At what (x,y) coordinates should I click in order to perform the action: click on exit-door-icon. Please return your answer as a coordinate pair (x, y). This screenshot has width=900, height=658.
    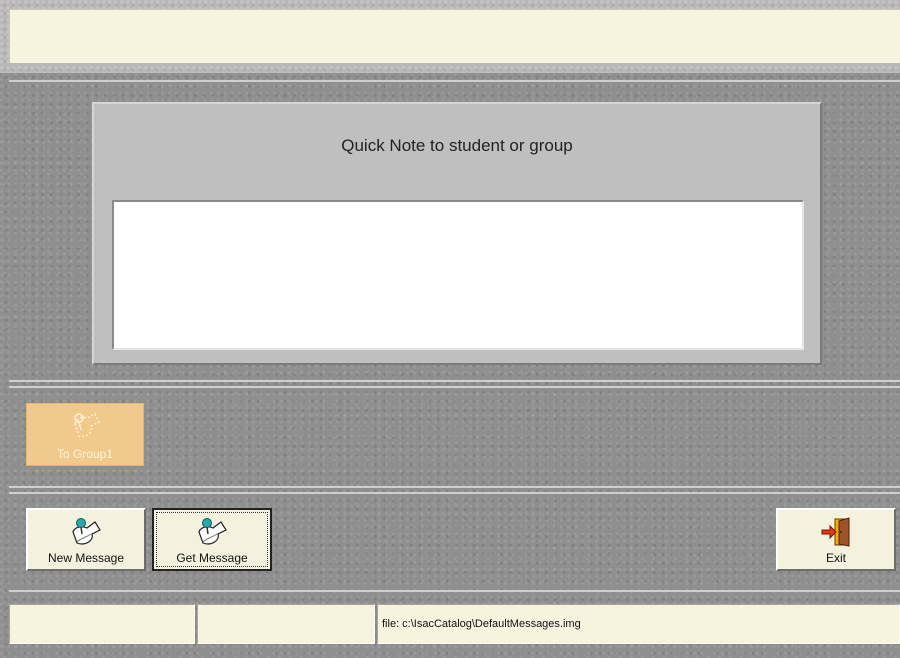
    Looking at the image, I should click on (836, 533).